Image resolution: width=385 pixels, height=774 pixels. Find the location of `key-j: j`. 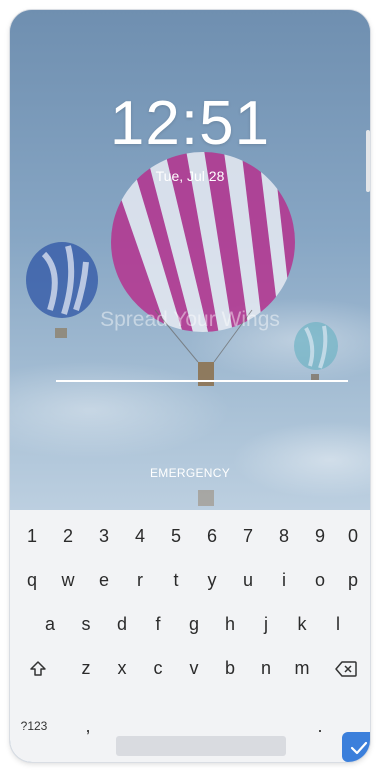

key-j: j is located at coordinates (266, 624).